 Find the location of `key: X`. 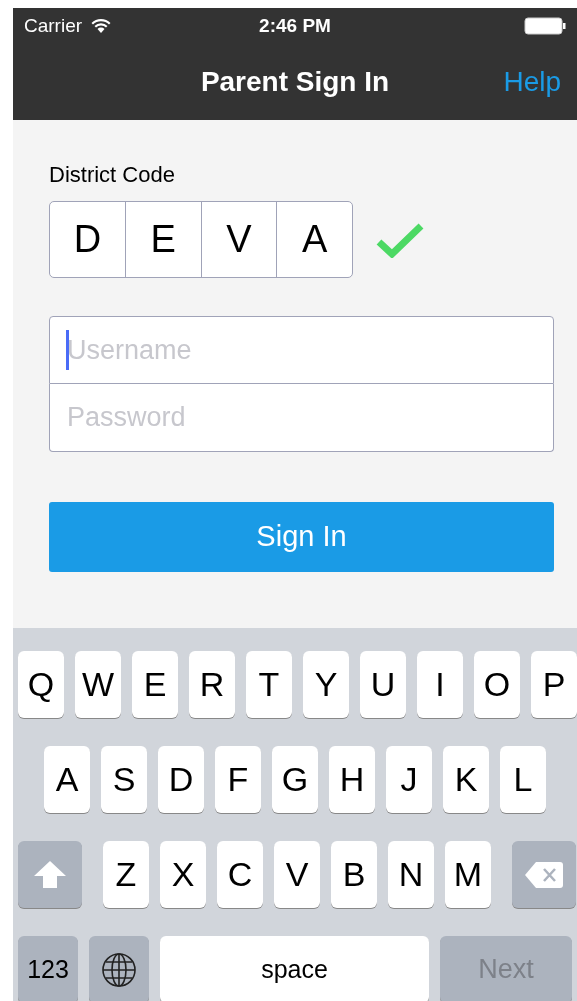

key: X is located at coordinates (183, 874).